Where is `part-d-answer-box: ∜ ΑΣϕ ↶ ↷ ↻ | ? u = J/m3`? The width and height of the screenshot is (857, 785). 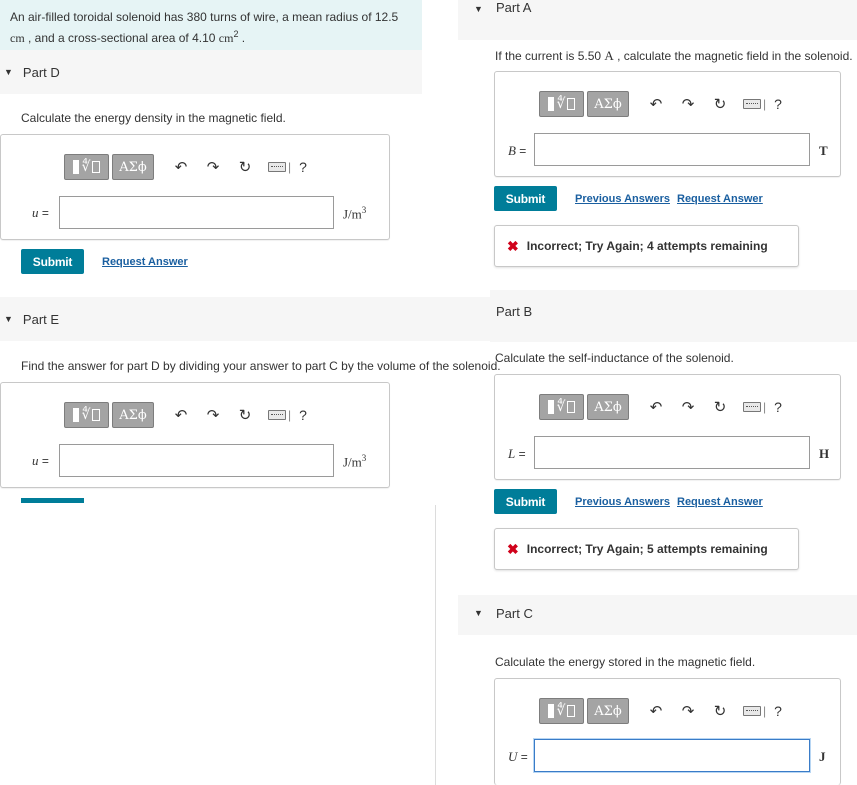 part-d-answer-box: ∜ ΑΣϕ ↶ ↷ ↻ | ? u = J/m3 is located at coordinates (195, 187).